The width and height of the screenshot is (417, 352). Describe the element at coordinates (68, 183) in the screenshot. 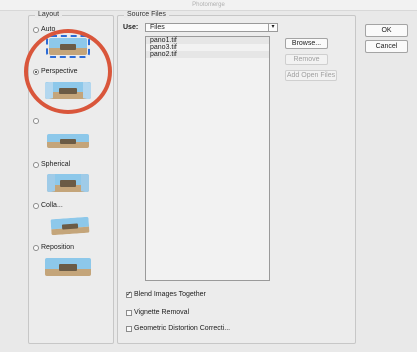

I see `thumb-spherical` at that location.